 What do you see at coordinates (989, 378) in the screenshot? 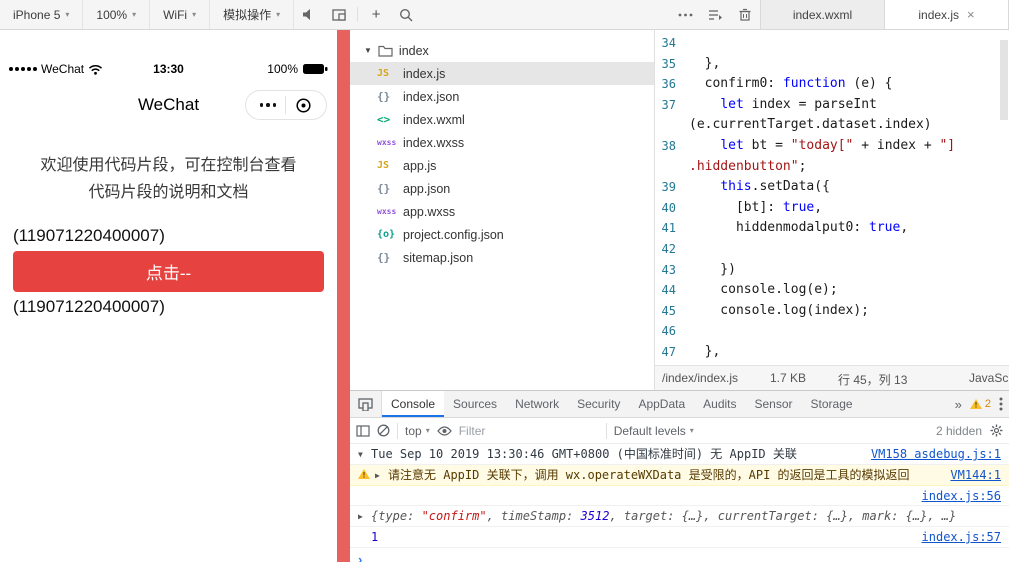
I see `language-mode: JavaScript` at bounding box center [989, 378].